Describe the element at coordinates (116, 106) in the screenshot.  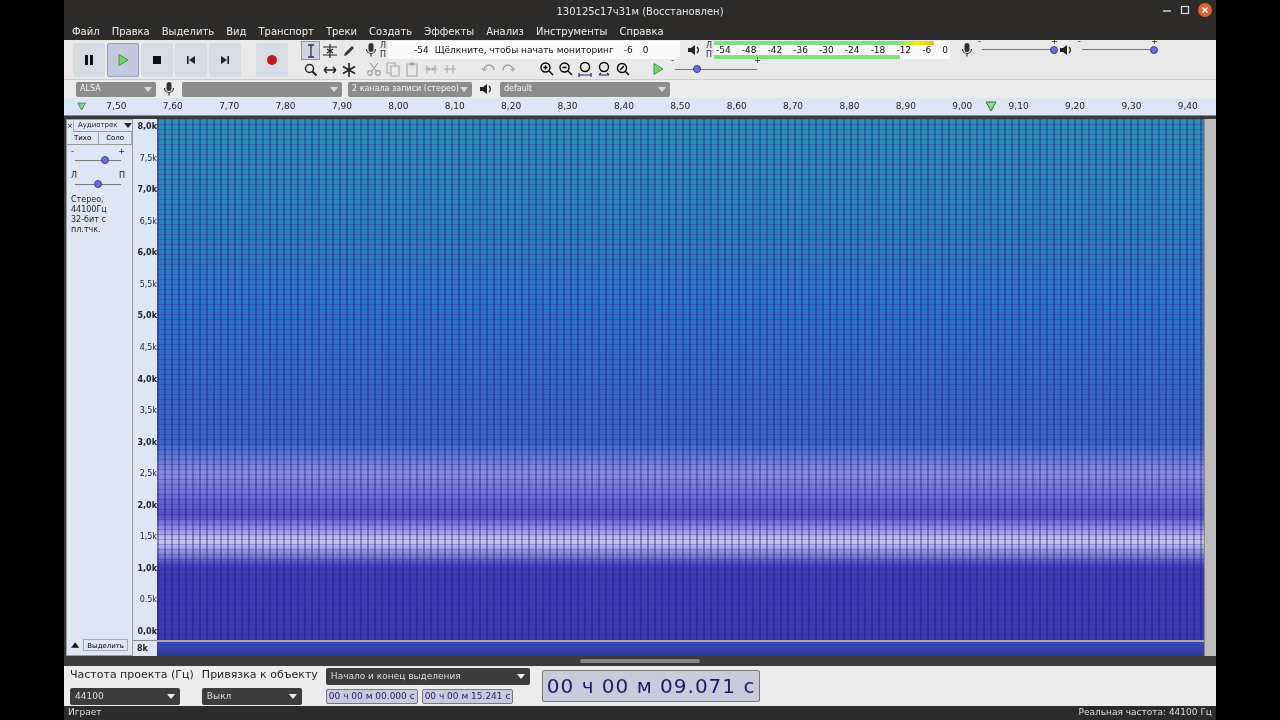
I see `ruler-label: 7,50` at that location.